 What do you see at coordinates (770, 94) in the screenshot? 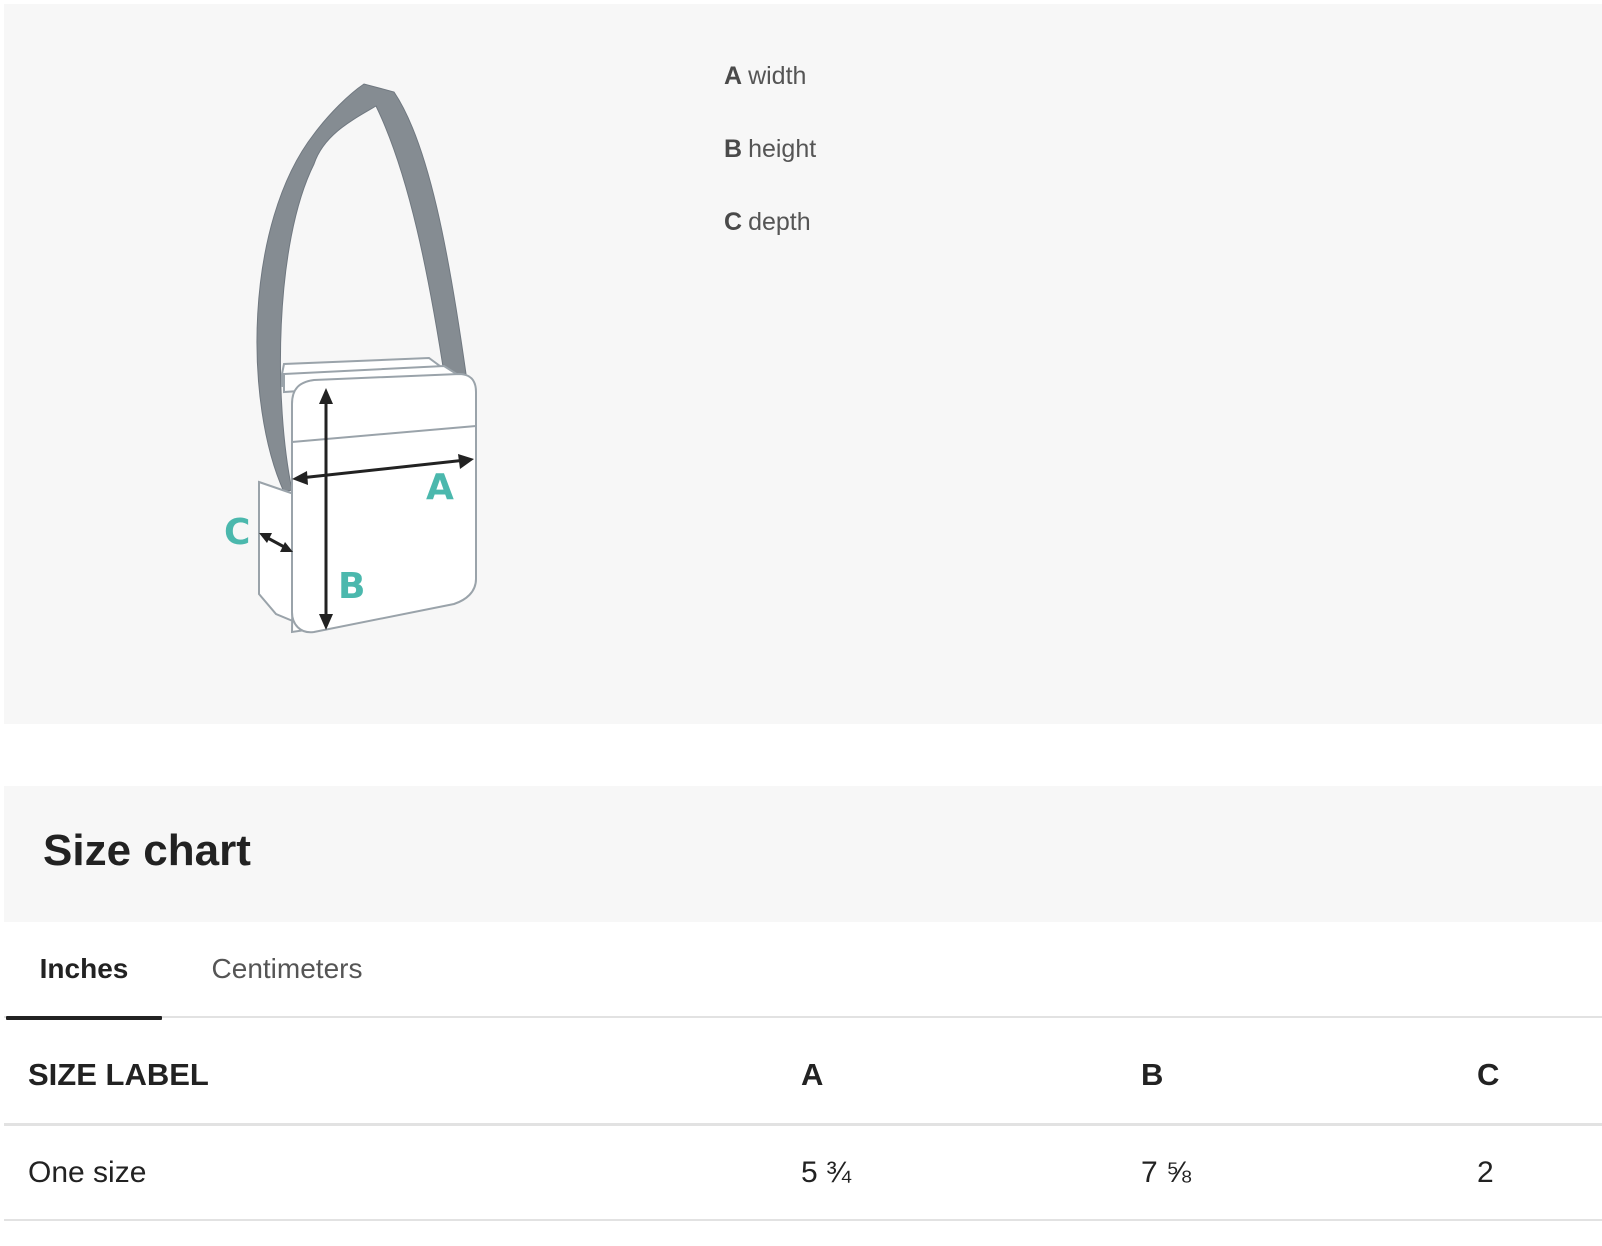
I see `legend-item-width: Awidth` at bounding box center [770, 94].